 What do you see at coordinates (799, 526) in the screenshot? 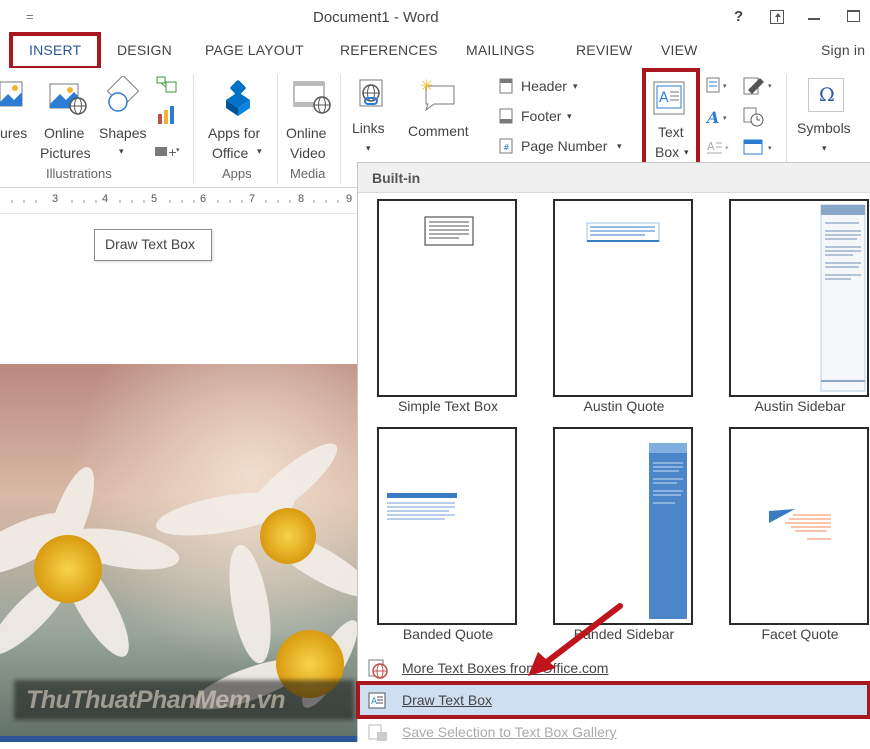
I see `gallery-item-facet-quote` at bounding box center [799, 526].